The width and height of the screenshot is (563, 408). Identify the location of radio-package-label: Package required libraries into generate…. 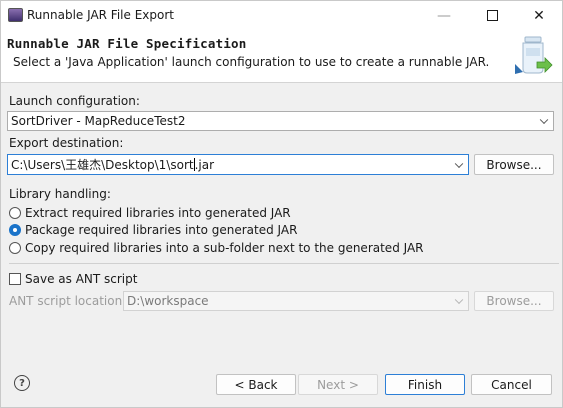
(161, 230).